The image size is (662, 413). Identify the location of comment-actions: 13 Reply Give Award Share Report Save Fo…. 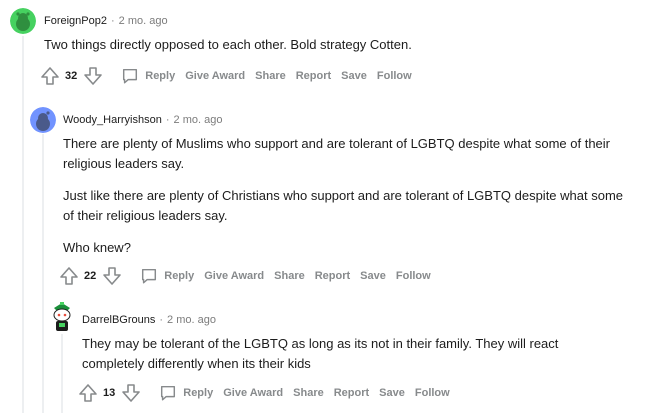
(264, 393).